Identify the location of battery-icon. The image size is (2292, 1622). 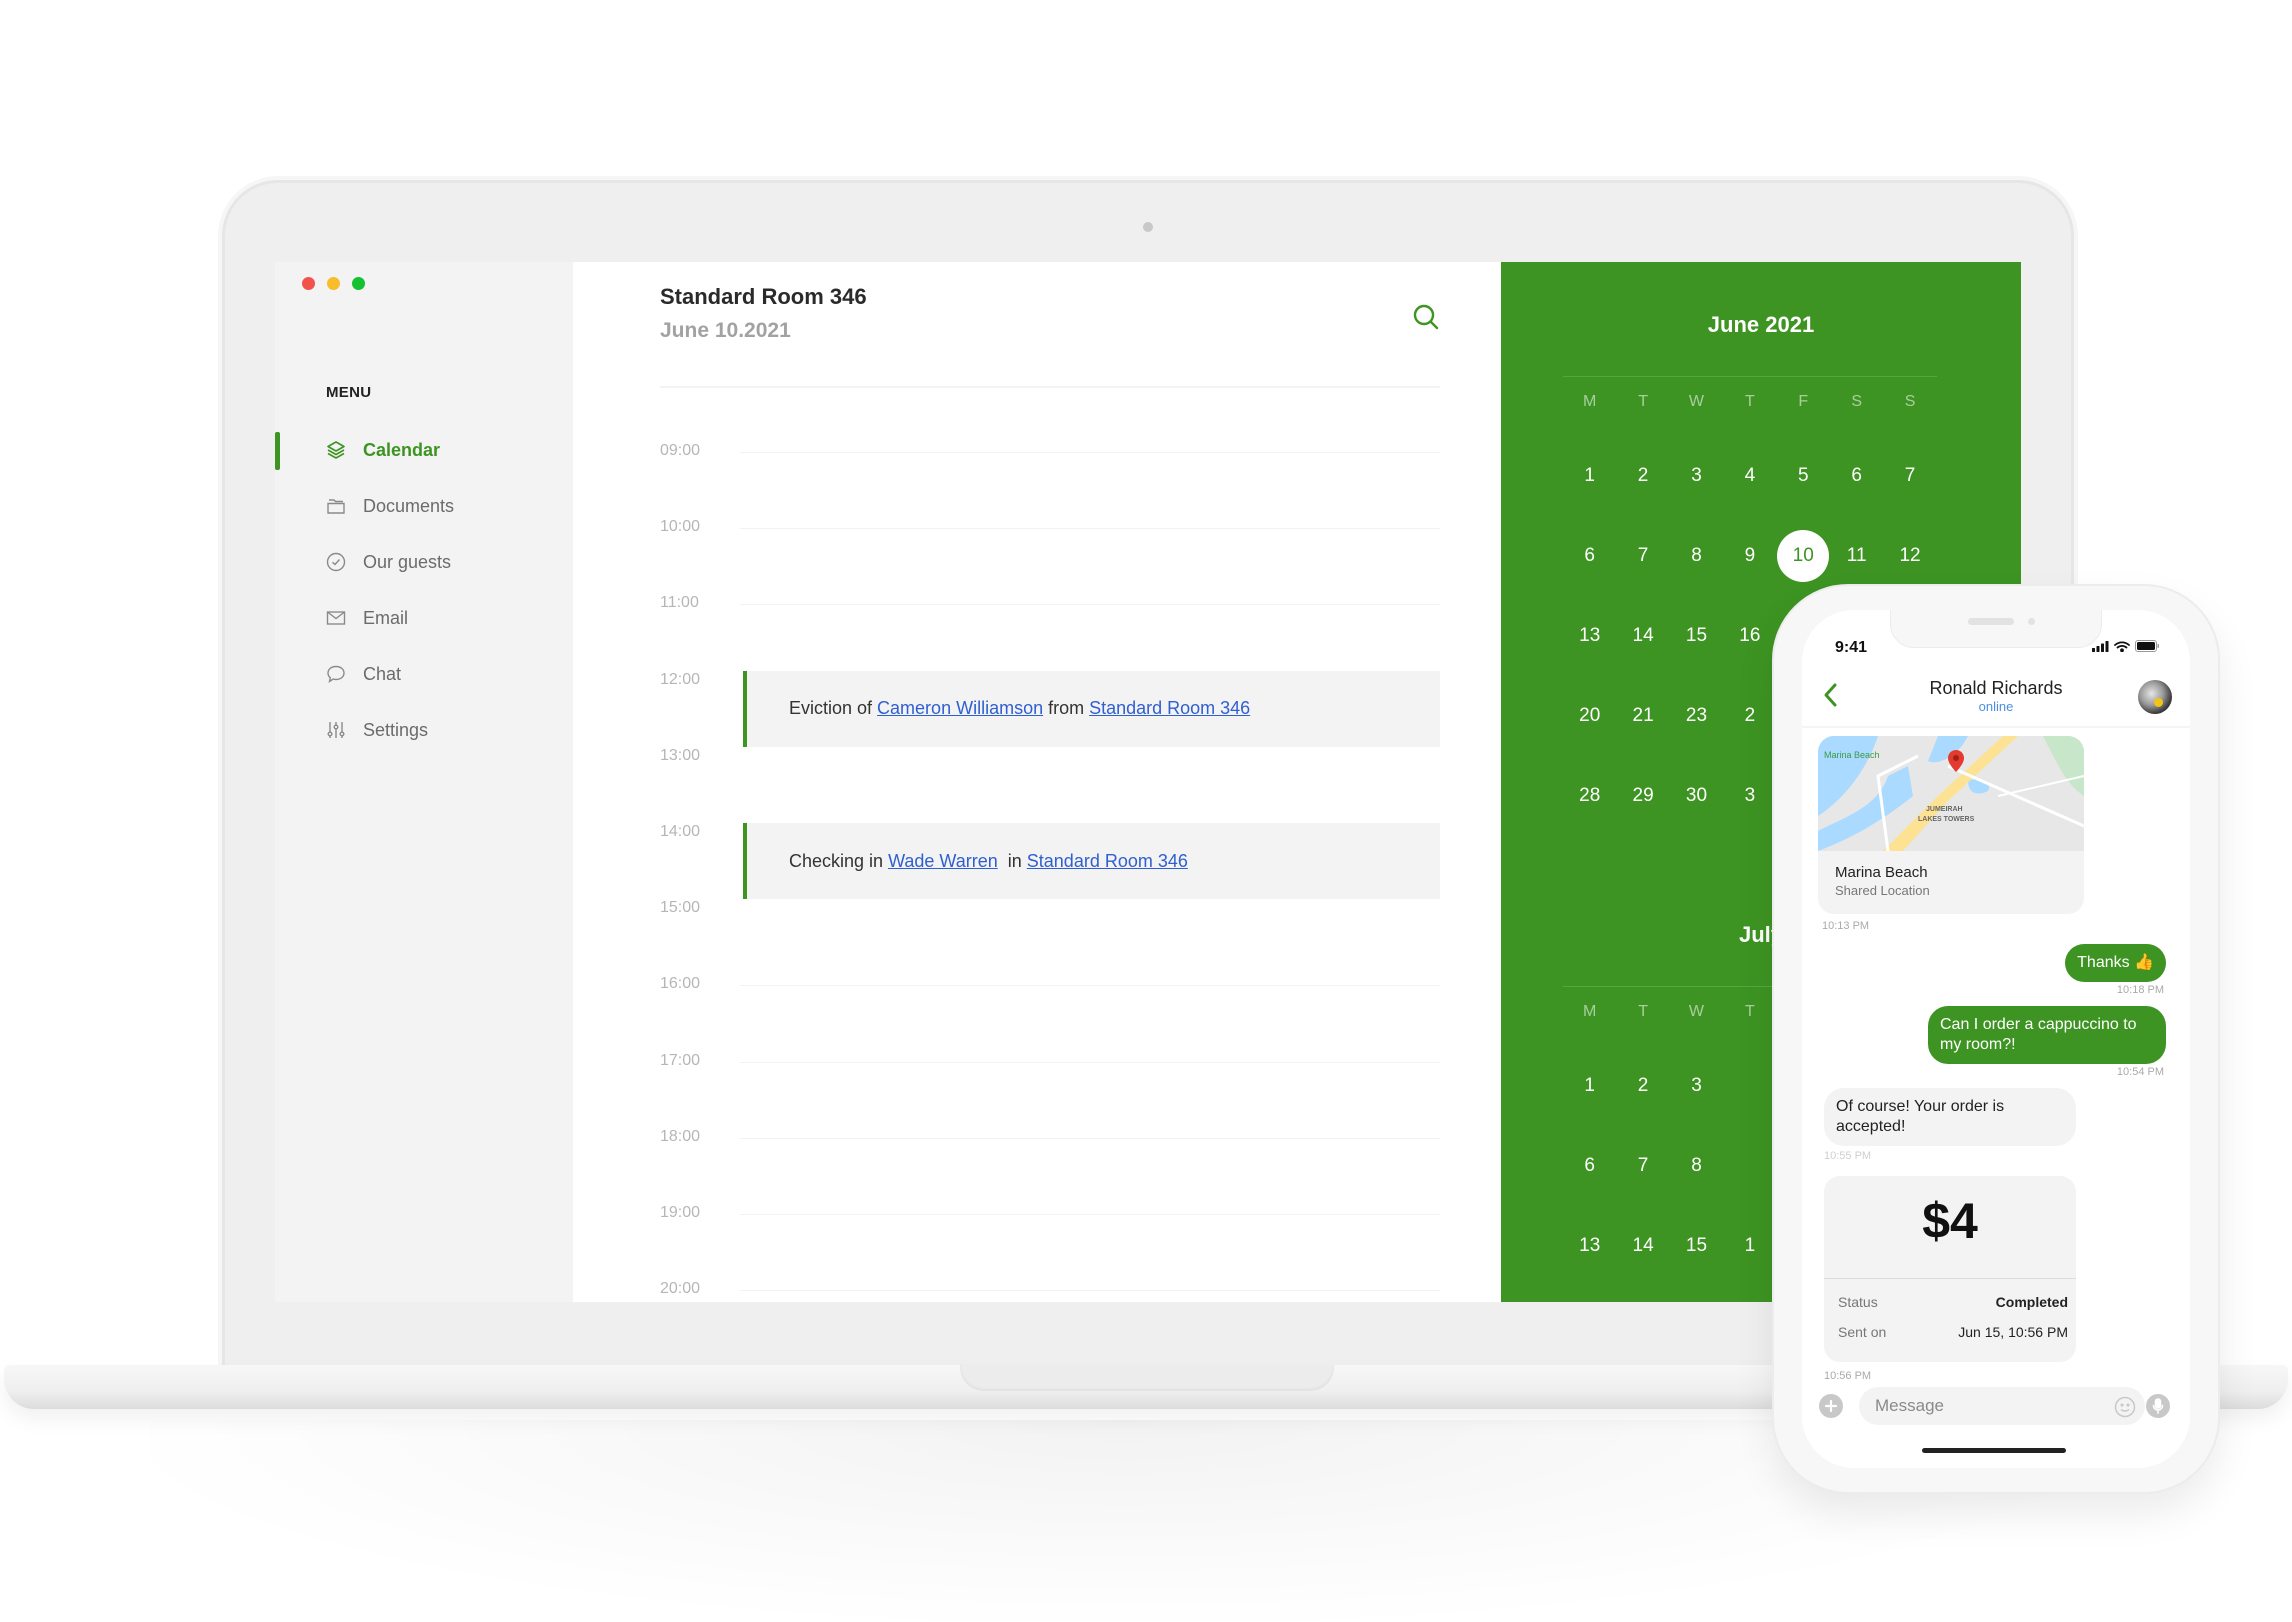
(2147, 646).